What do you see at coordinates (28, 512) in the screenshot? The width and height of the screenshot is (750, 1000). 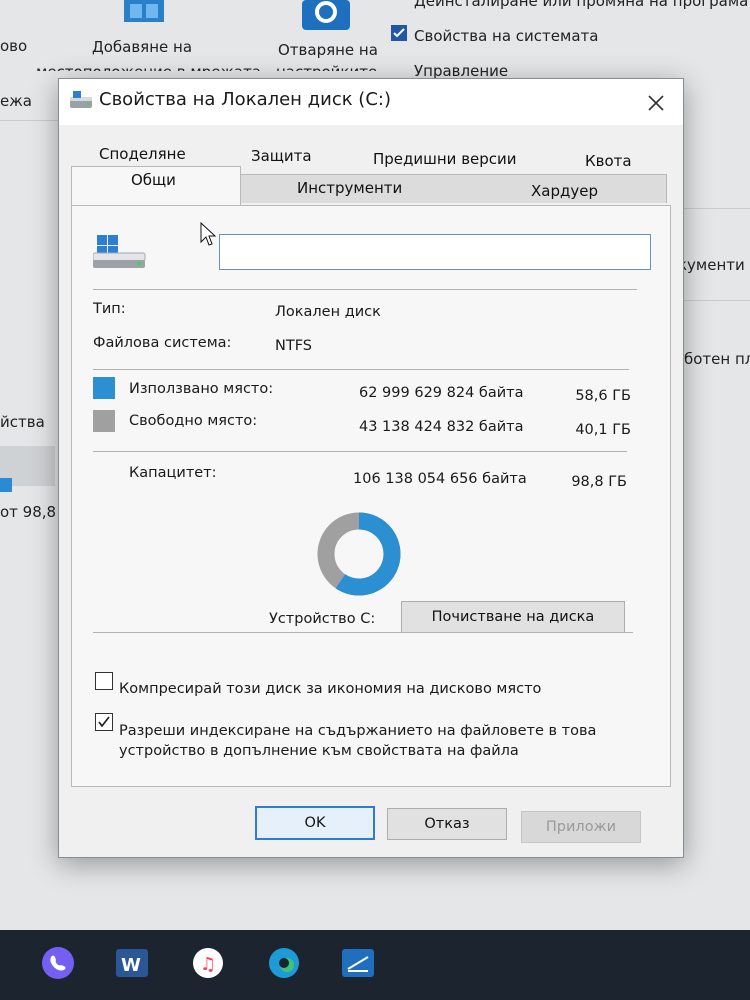 I see `bg-text-of-capacity: от 98,8` at bounding box center [28, 512].